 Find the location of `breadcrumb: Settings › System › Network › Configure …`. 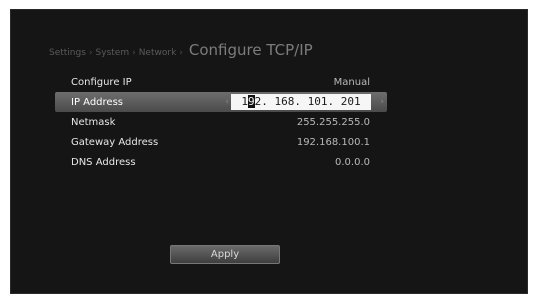

breadcrumb: Settings › System › Network › Configure … is located at coordinates (181, 50).